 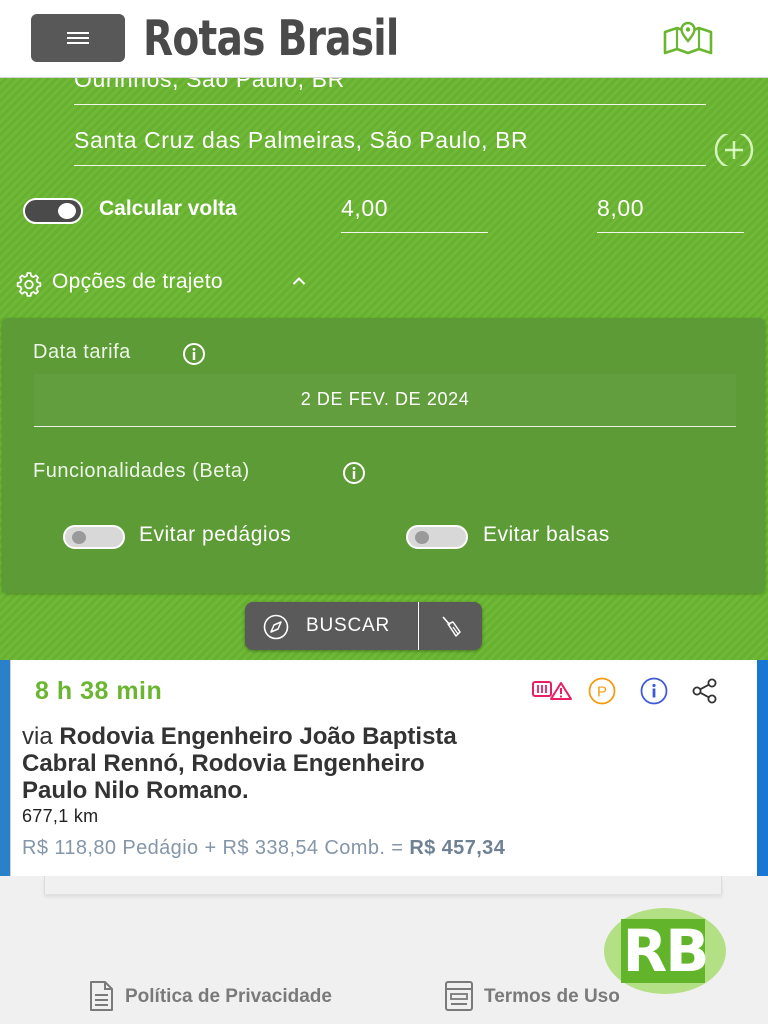 I want to click on menu-button, so click(x=78, y=38).